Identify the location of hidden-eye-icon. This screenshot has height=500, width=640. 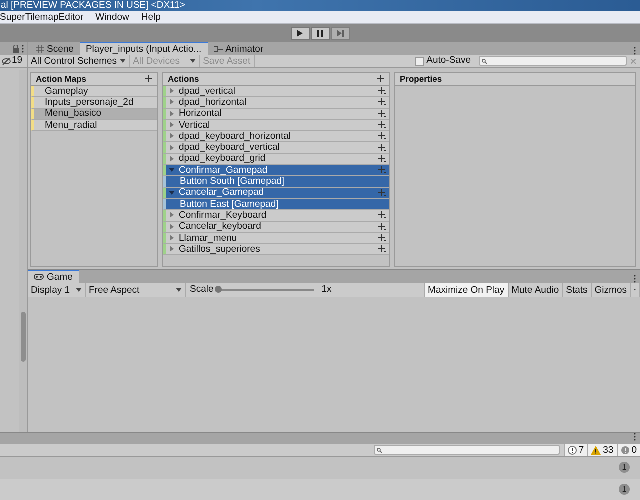
(6, 61).